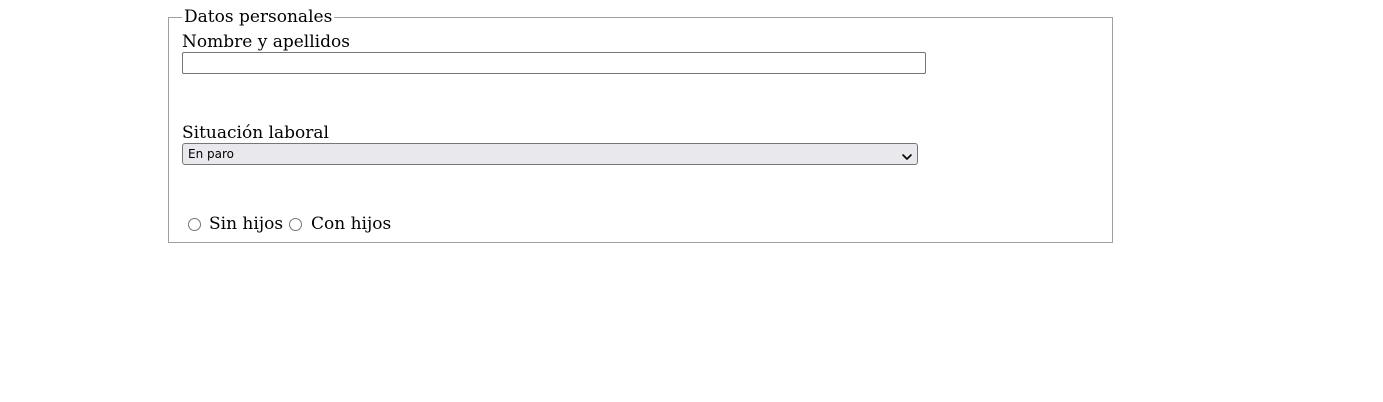 The width and height of the screenshot is (1383, 402). What do you see at coordinates (194, 224) in the screenshot?
I see `radio-sin-hijos` at bounding box center [194, 224].